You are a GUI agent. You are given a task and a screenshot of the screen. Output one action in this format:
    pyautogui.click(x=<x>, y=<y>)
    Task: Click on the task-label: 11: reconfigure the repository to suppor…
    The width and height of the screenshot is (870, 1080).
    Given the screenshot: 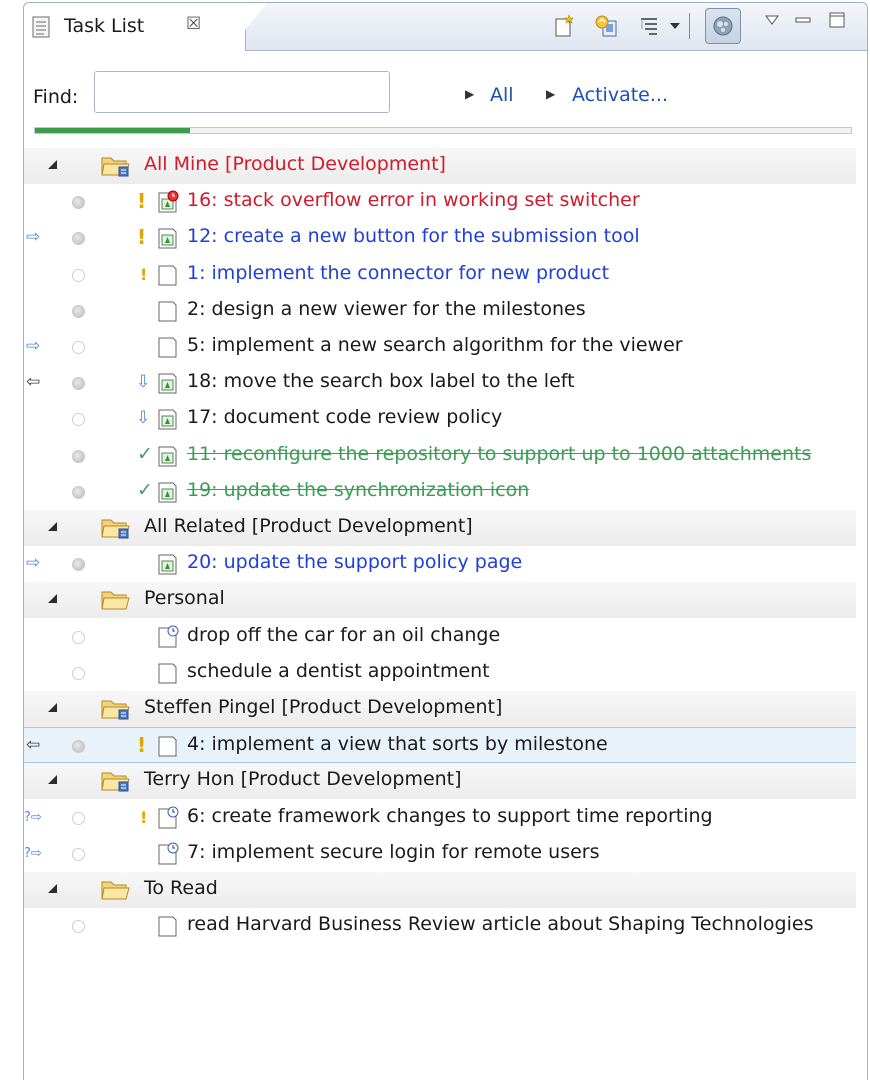 What is the action you would take?
    pyautogui.click(x=499, y=454)
    